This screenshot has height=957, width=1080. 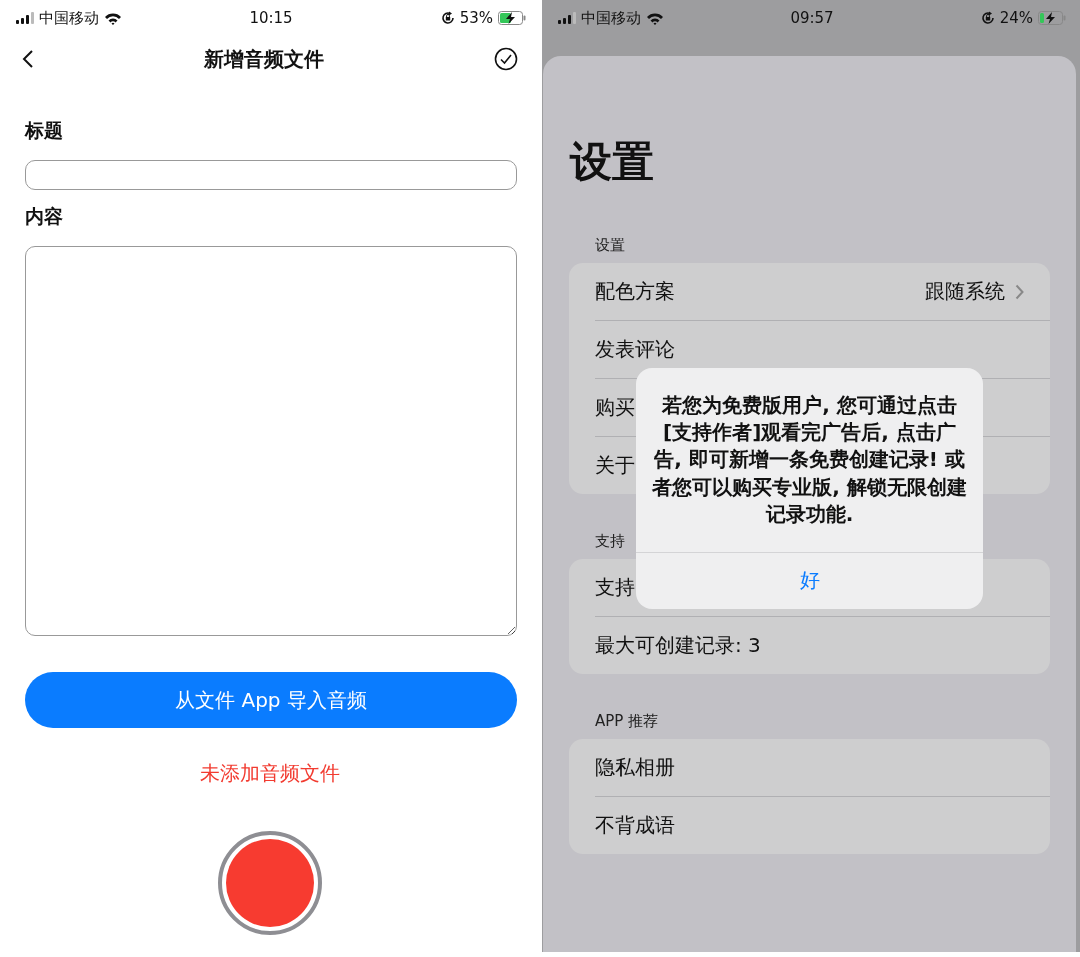 What do you see at coordinates (1016, 18) in the screenshot?
I see `battery-percent: 24%` at bounding box center [1016, 18].